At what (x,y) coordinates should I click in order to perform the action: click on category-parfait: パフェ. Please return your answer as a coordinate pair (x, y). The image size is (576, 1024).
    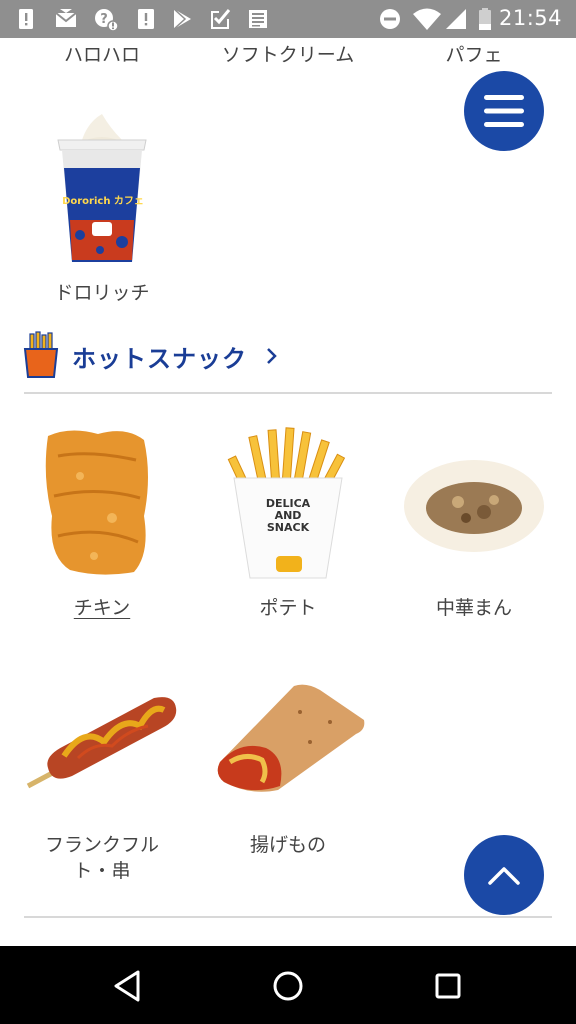
    Looking at the image, I should click on (474, 55).